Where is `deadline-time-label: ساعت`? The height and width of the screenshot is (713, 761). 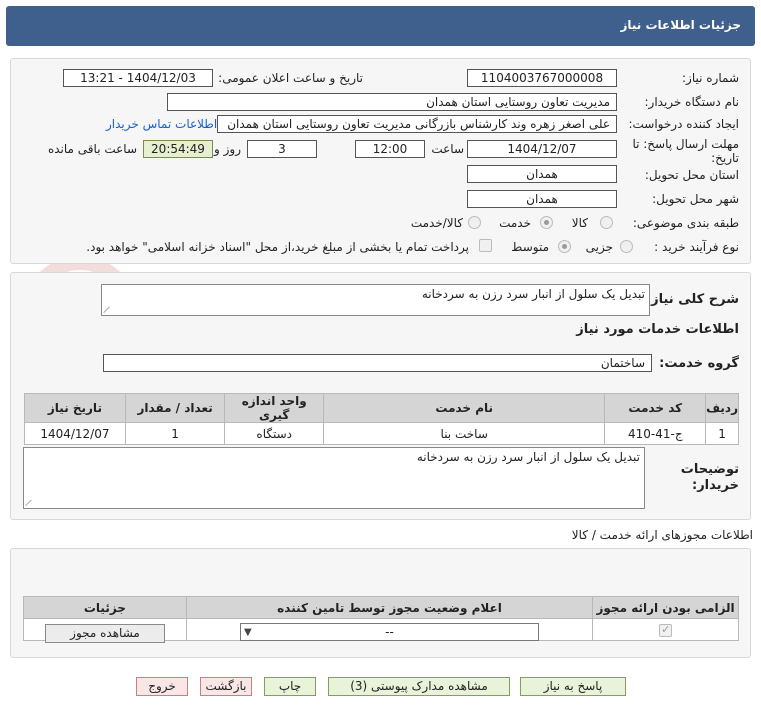 deadline-time-label: ساعت is located at coordinates (447, 149).